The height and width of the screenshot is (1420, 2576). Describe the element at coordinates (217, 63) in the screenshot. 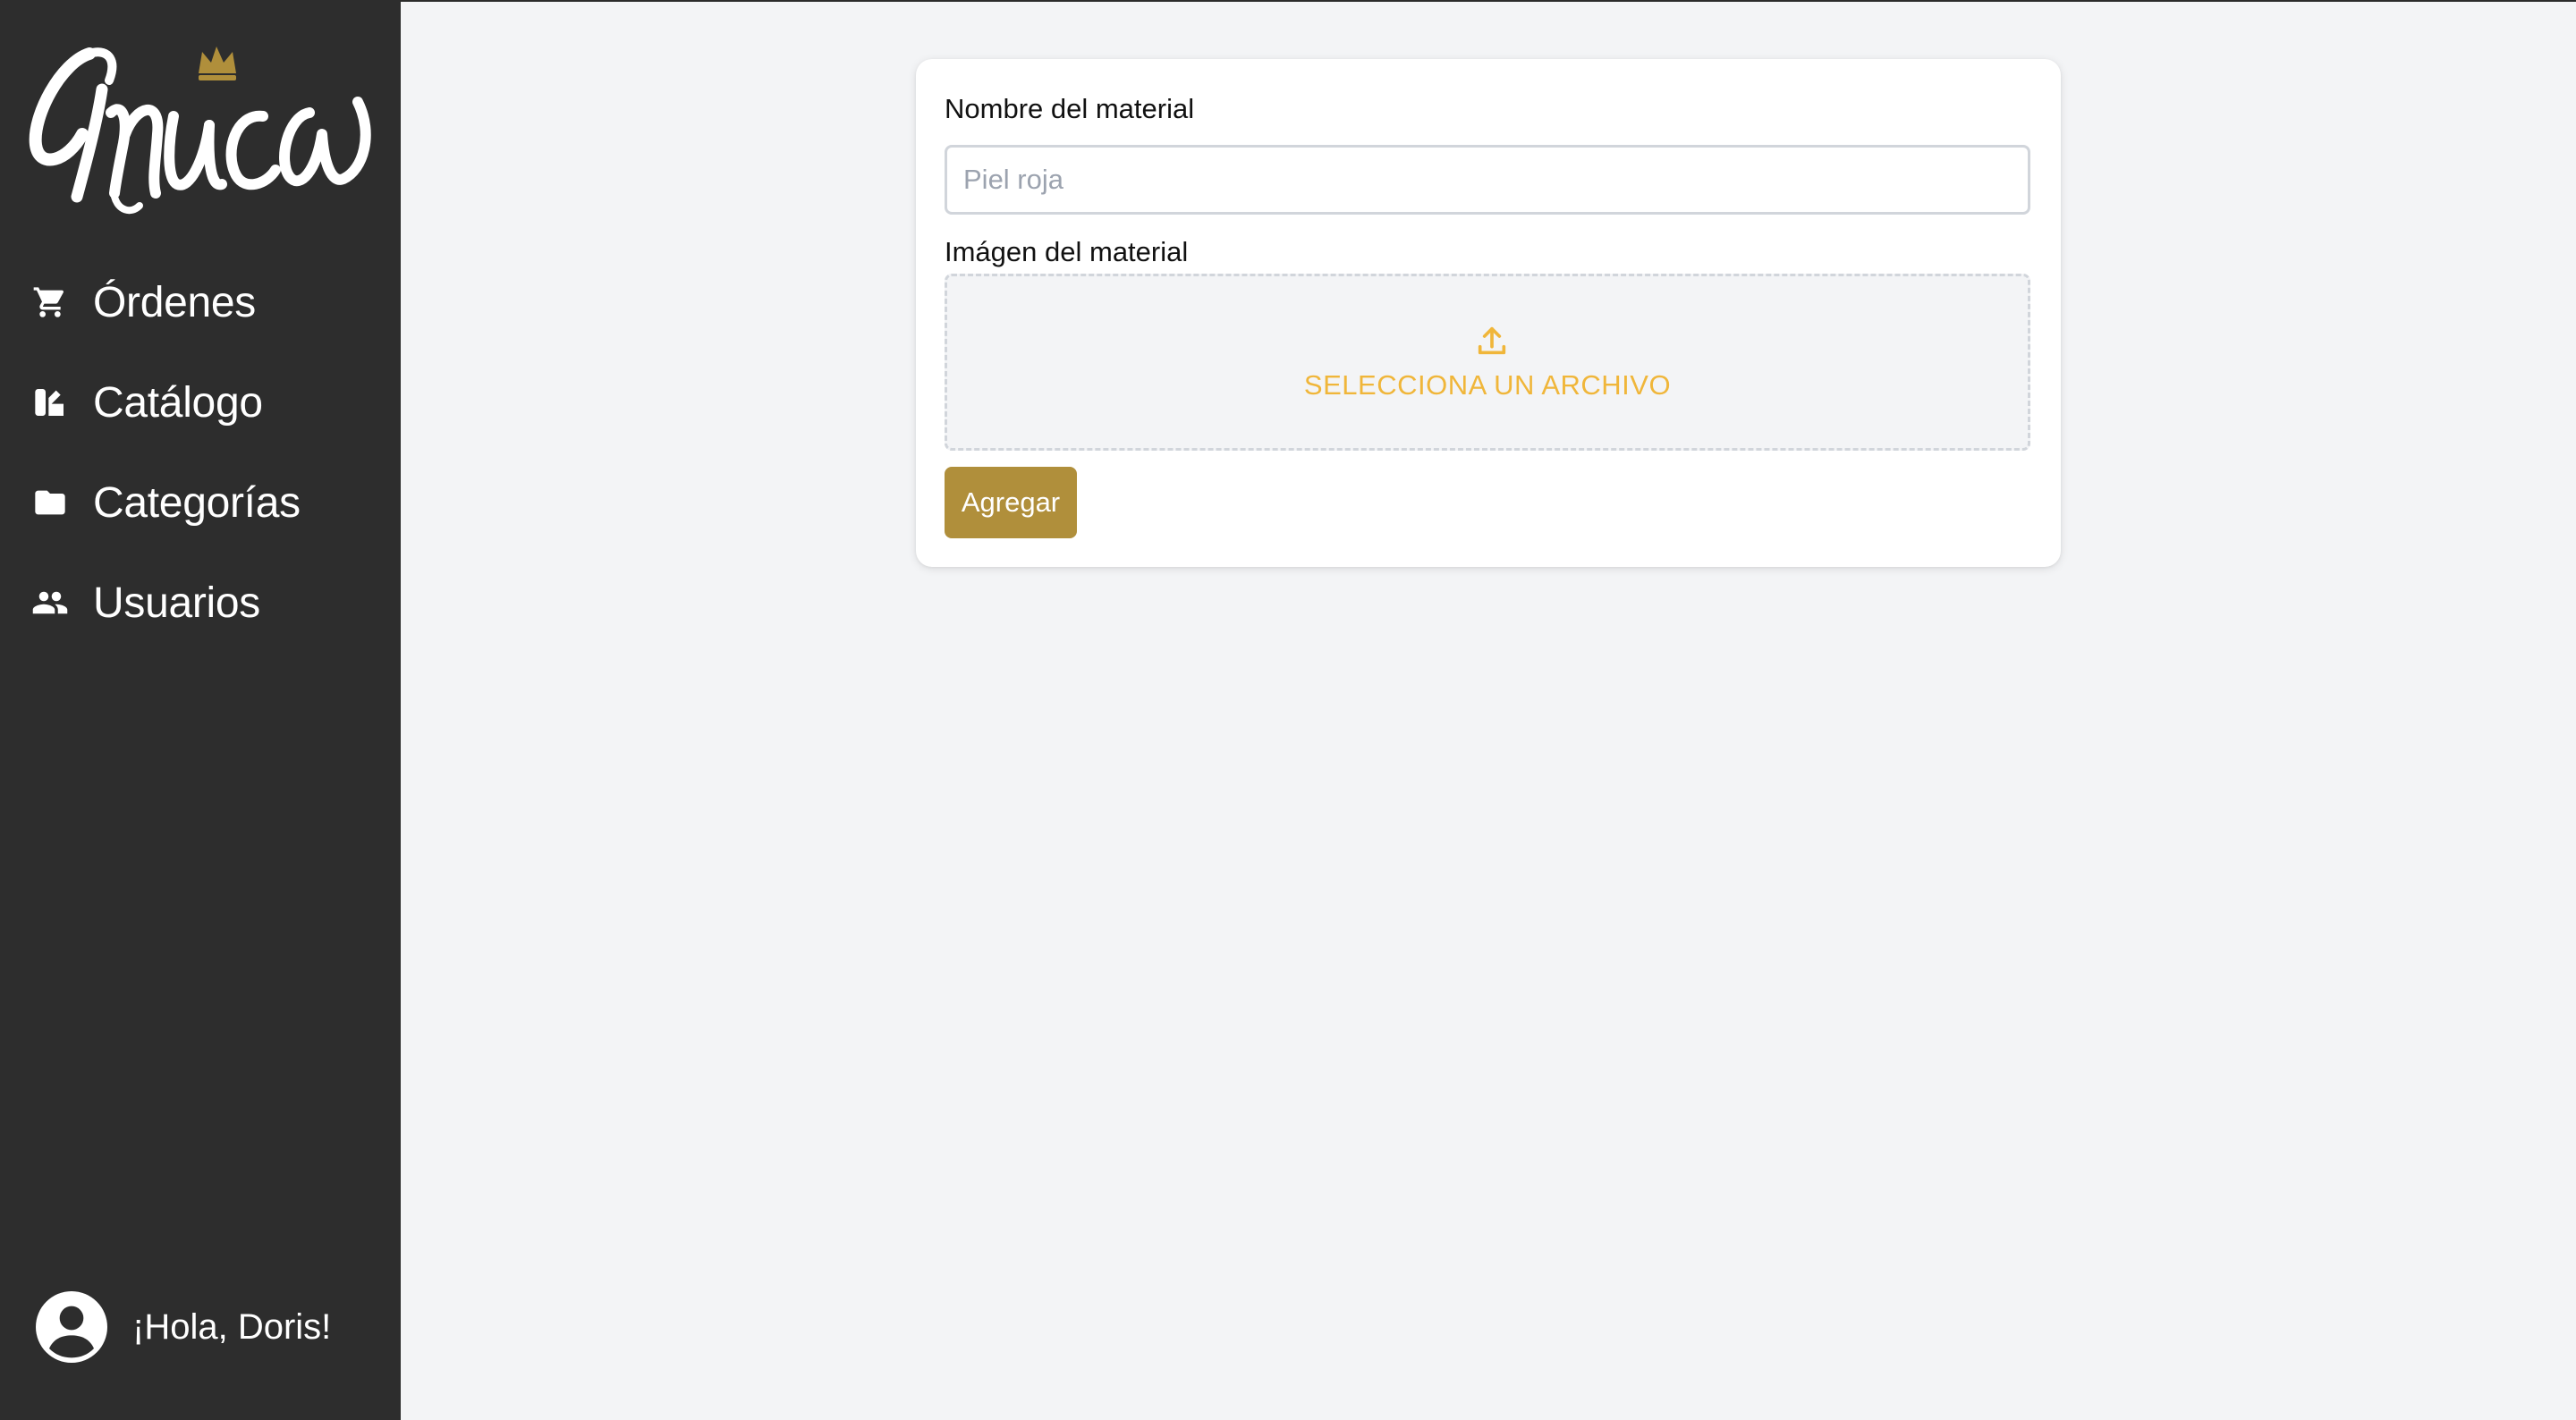

I see `crown-icon` at that location.